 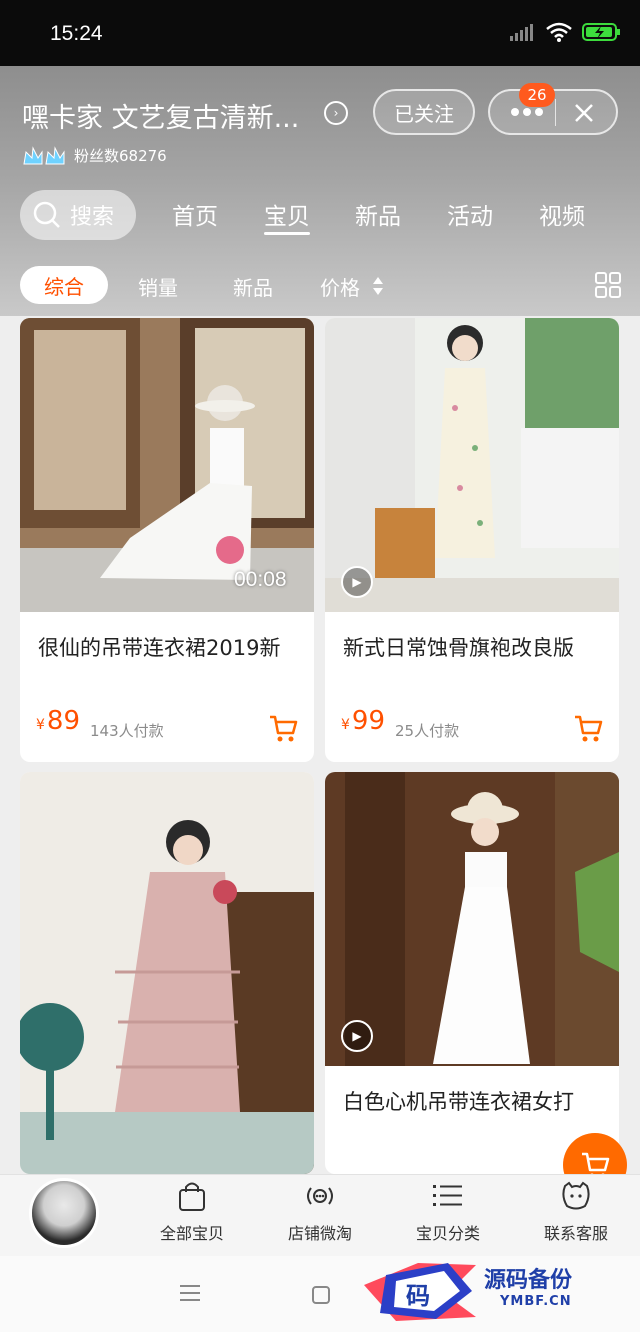 I want to click on sort-arrows-icon, so click(x=378, y=286).